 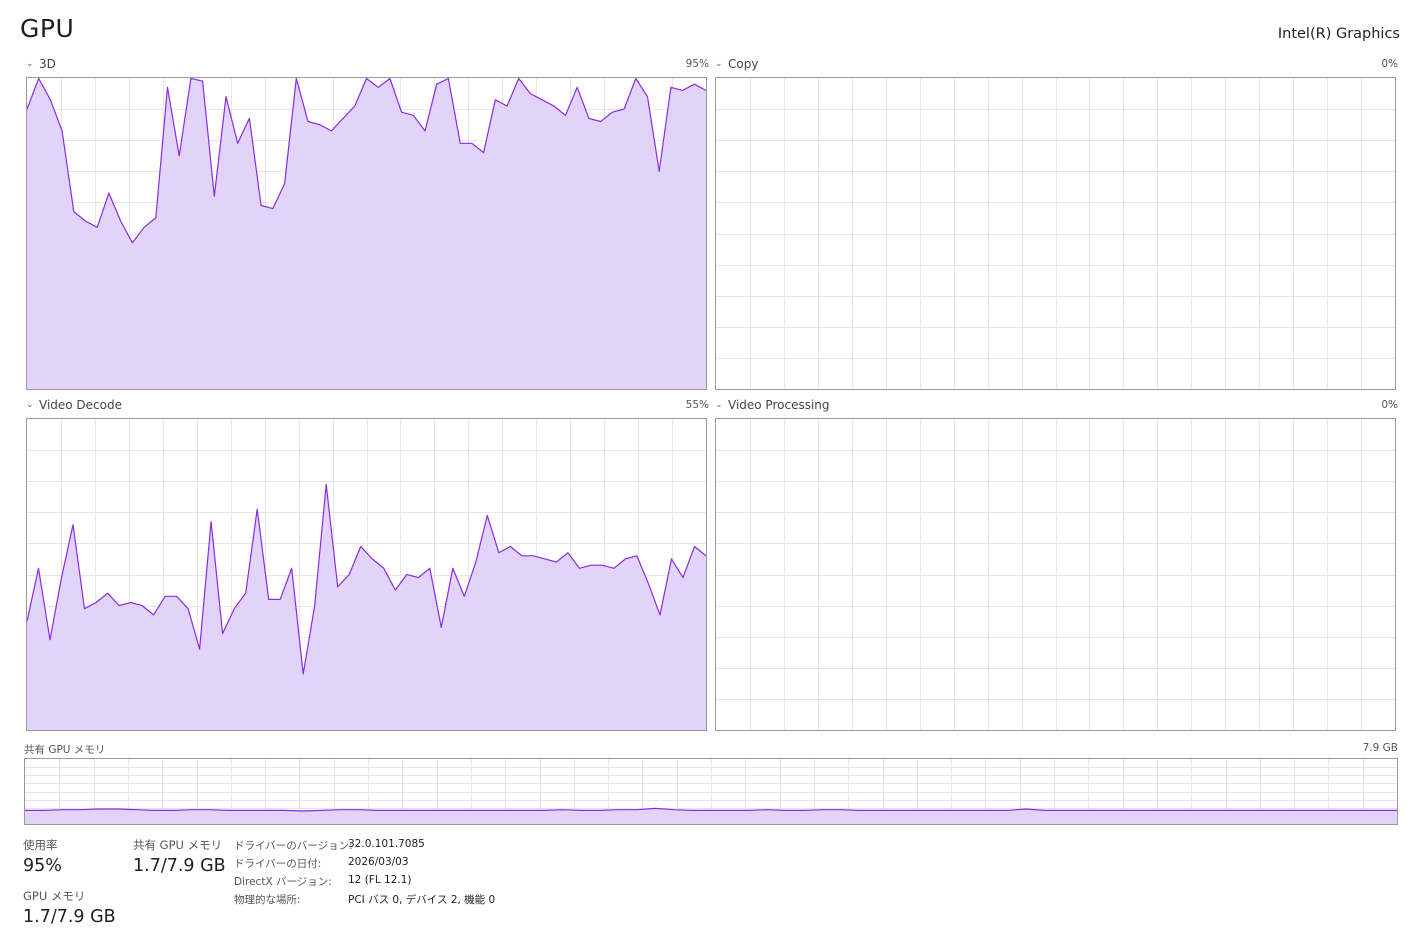 I want to click on gpu-memory-label: GPU メモリ, so click(x=54, y=896).